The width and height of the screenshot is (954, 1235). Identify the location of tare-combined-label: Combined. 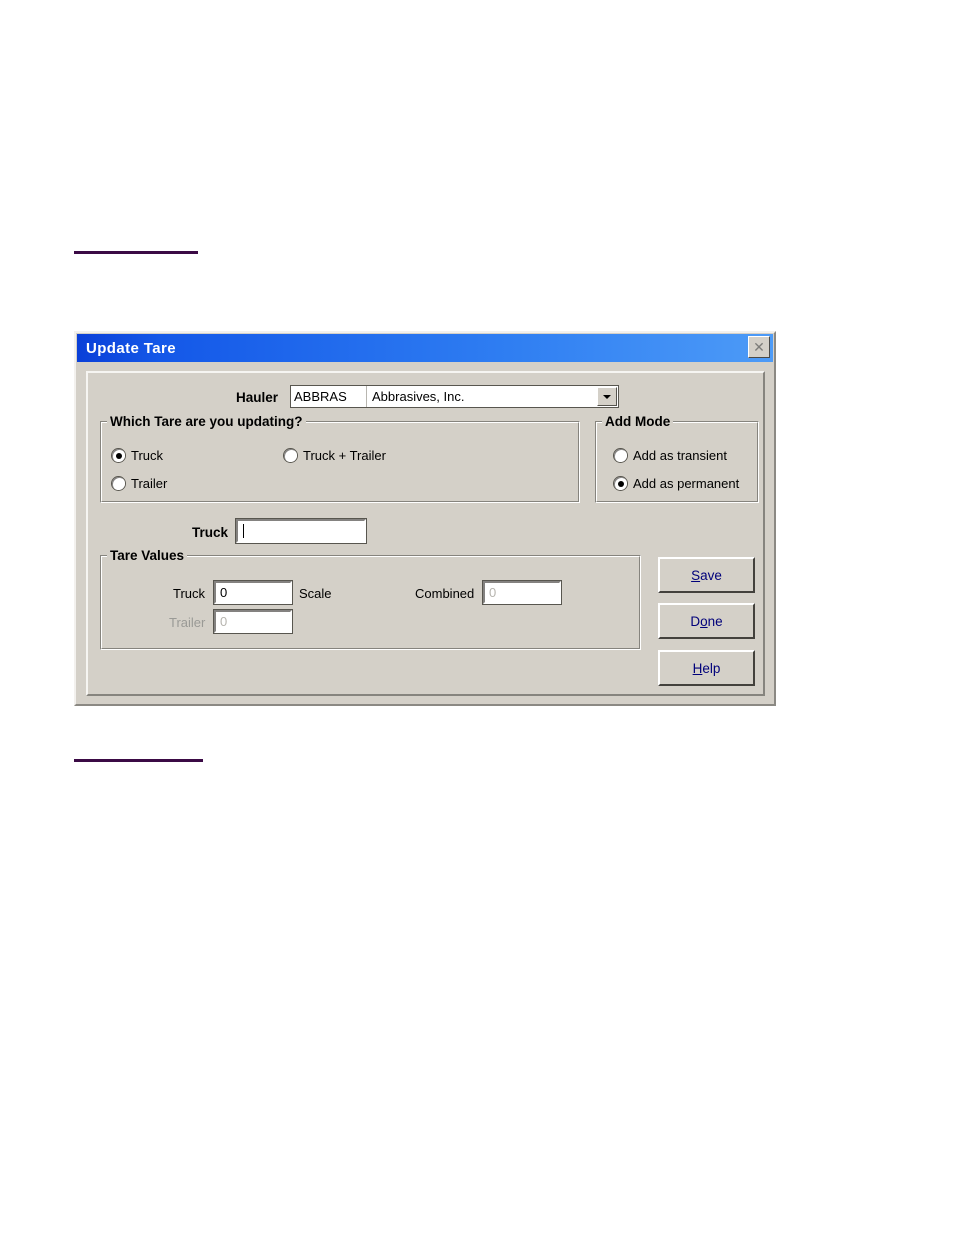
(445, 593).